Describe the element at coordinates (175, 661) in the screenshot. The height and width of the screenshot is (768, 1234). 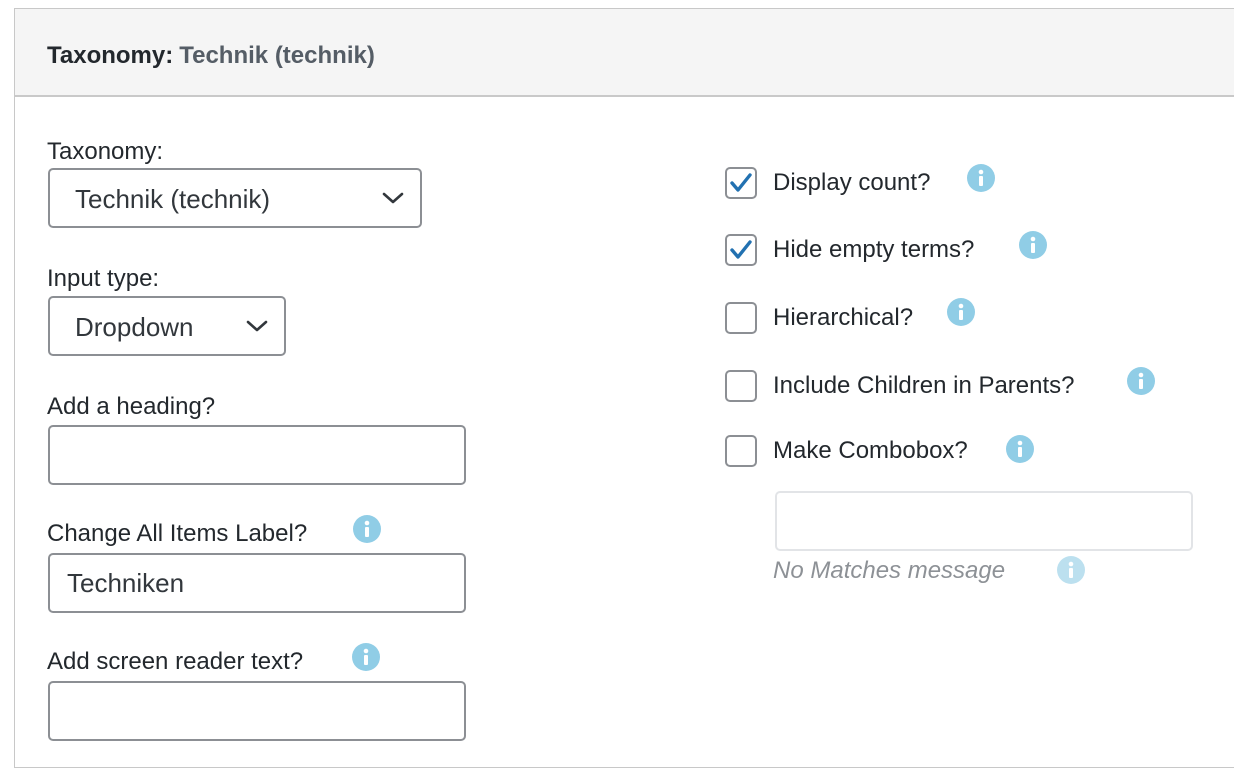
I see `screen-reader-label: Add screen reader text?` at that location.